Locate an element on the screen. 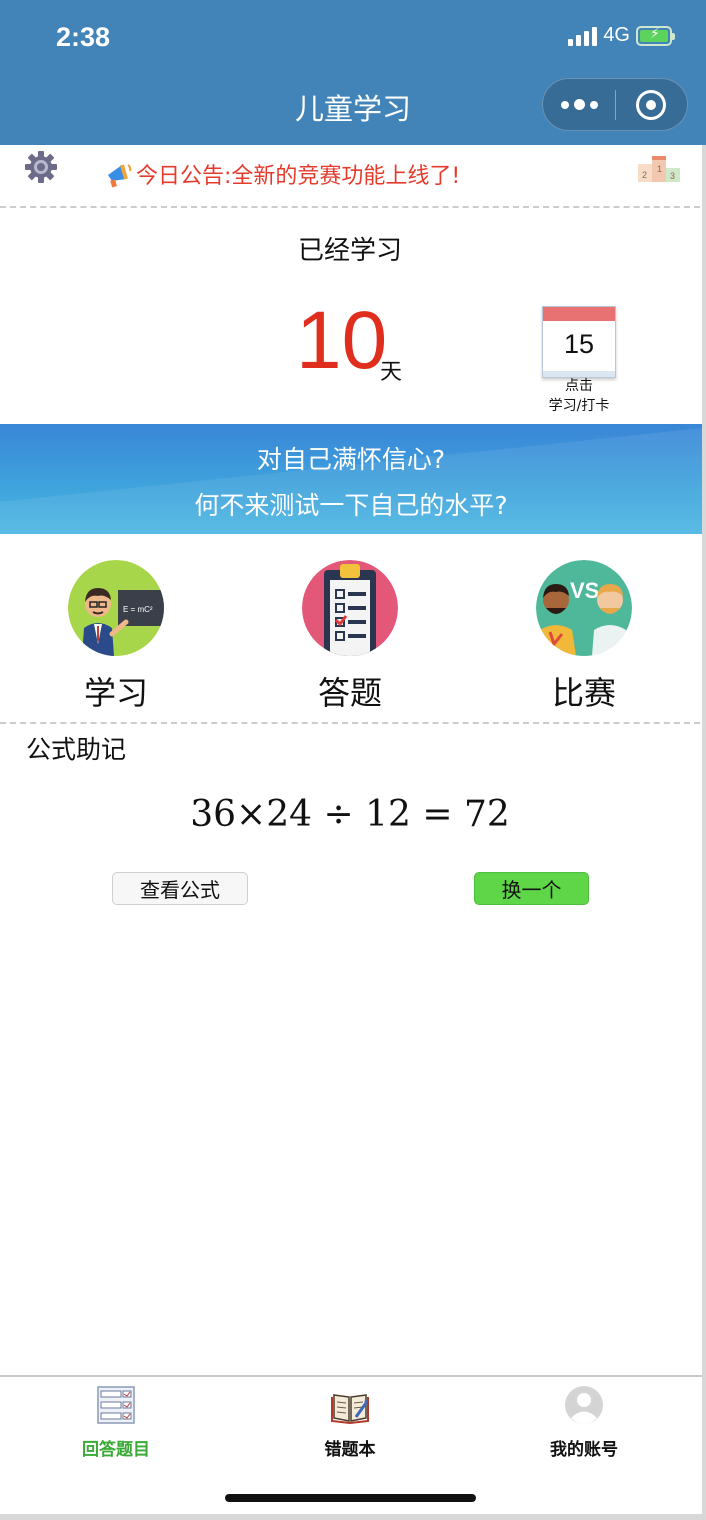  status-indicators: 4G ⚡ is located at coordinates (621, 35).